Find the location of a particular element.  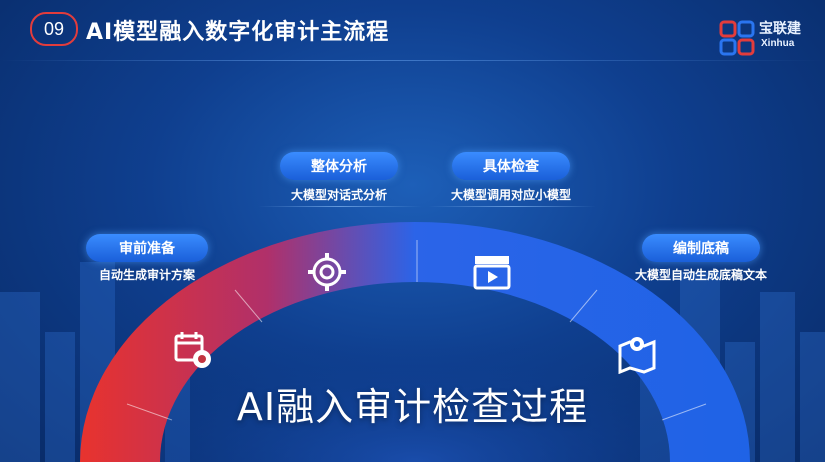

step-desc-analysis: 大模型对话式分析 is located at coordinates (338, 195).